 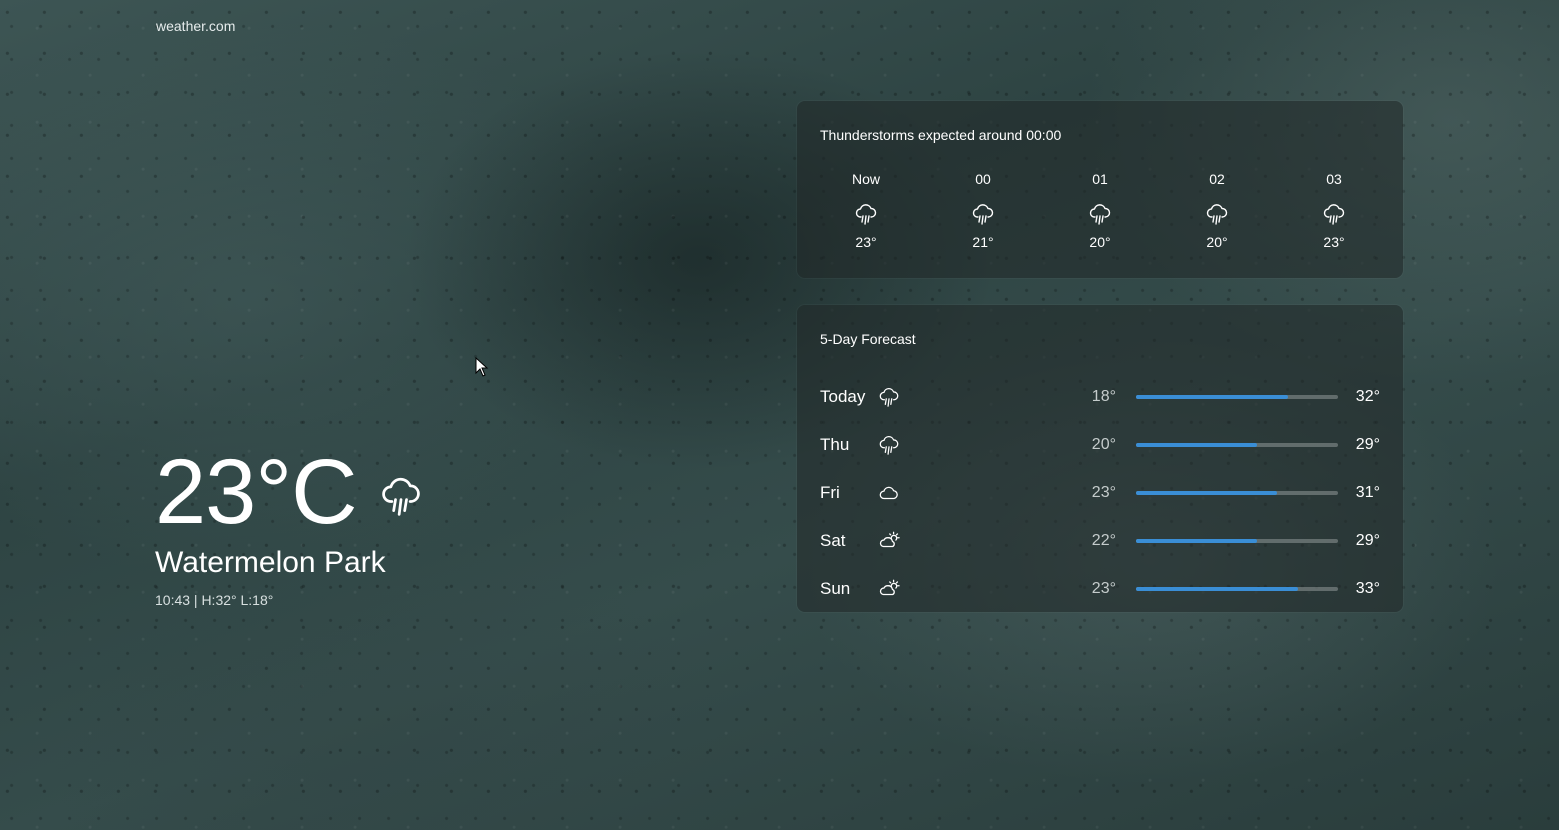 I want to click on day-high-temperature: 31°, so click(x=1367, y=492).